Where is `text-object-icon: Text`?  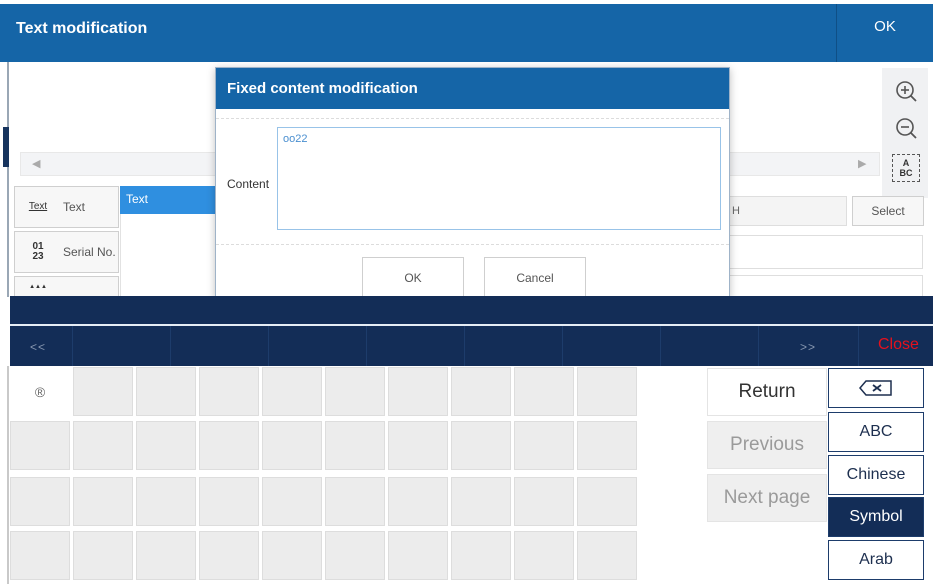
text-object-icon: Text is located at coordinates (38, 206).